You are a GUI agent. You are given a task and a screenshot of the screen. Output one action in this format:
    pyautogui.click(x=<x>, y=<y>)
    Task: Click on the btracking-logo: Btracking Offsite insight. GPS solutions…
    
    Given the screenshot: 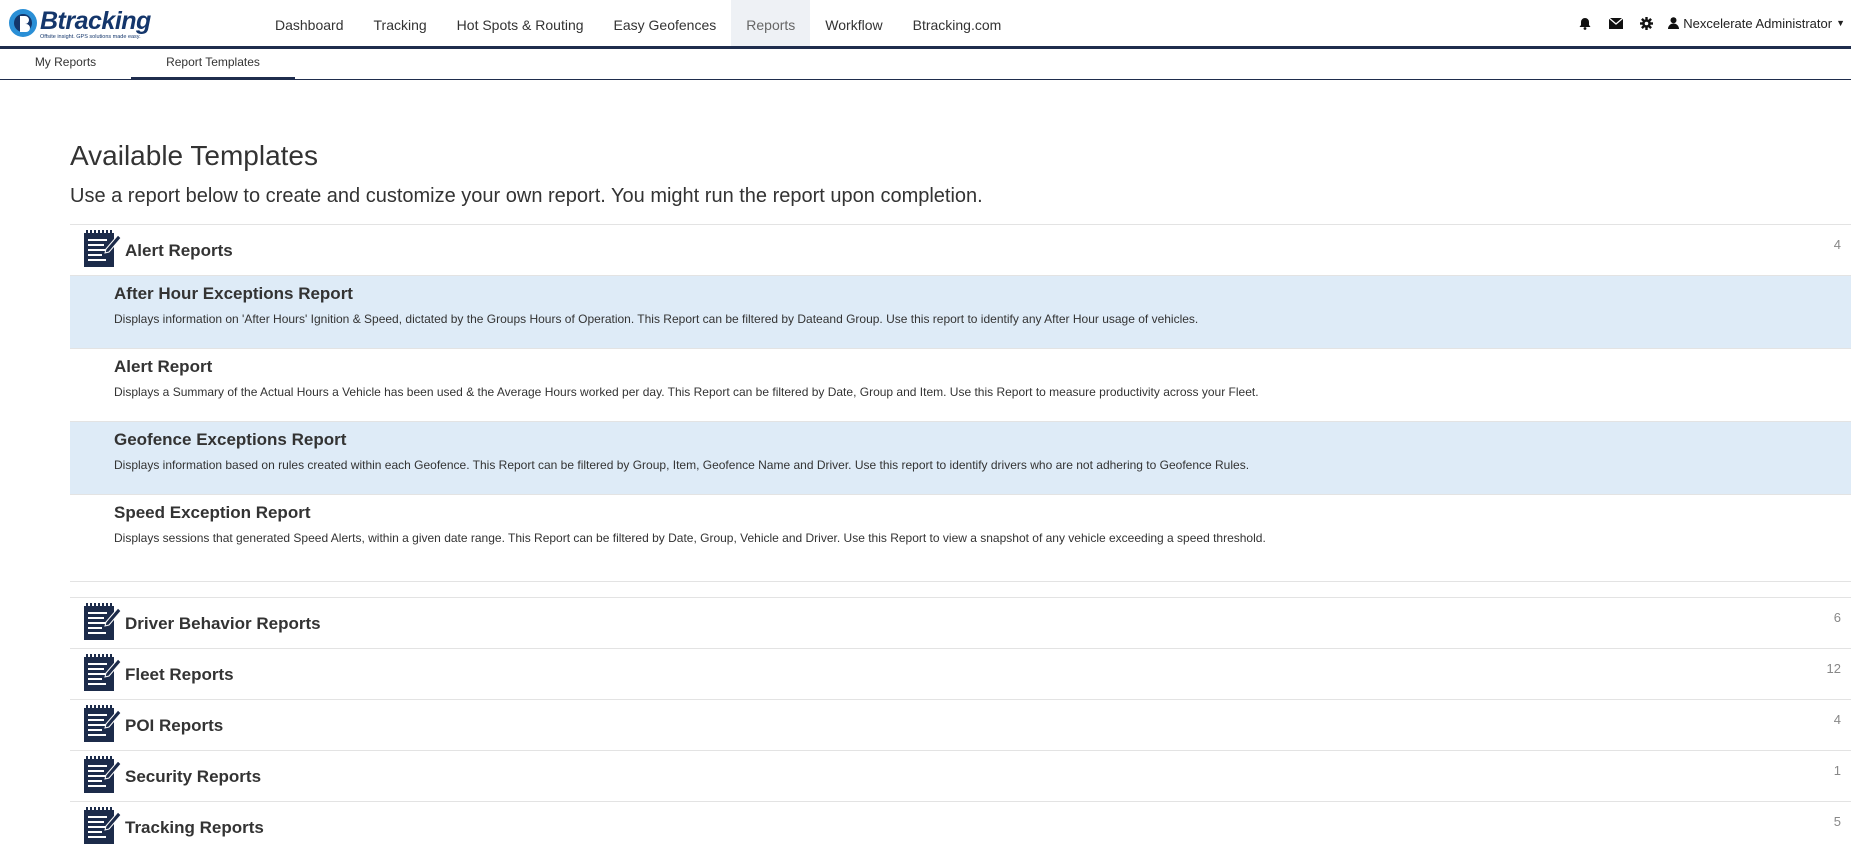 What is the action you would take?
    pyautogui.click(x=93, y=23)
    